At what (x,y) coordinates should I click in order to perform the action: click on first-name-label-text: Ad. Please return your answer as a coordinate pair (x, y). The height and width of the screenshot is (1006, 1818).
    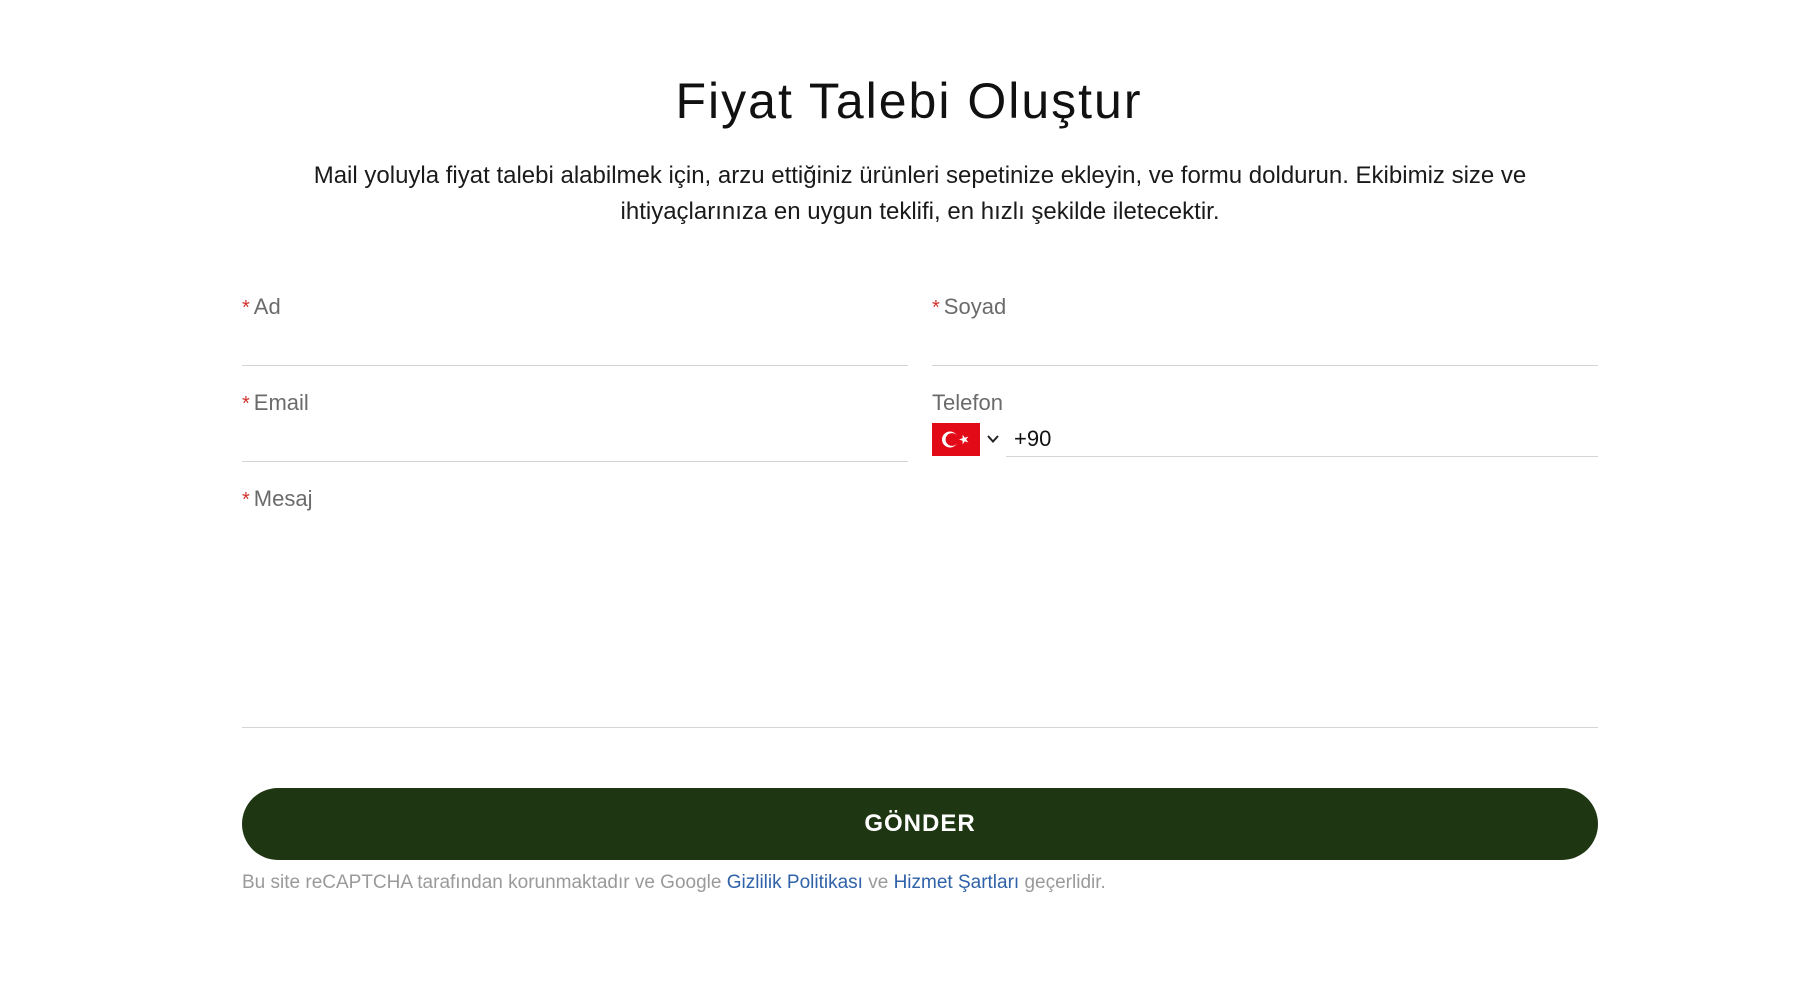
    Looking at the image, I should click on (267, 306).